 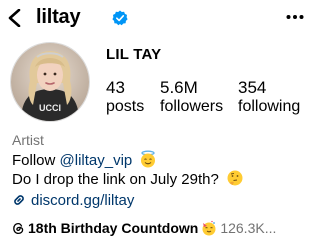 I want to click on bio-question-text: Do I drop the link on July 29th?, so click(x=115, y=179).